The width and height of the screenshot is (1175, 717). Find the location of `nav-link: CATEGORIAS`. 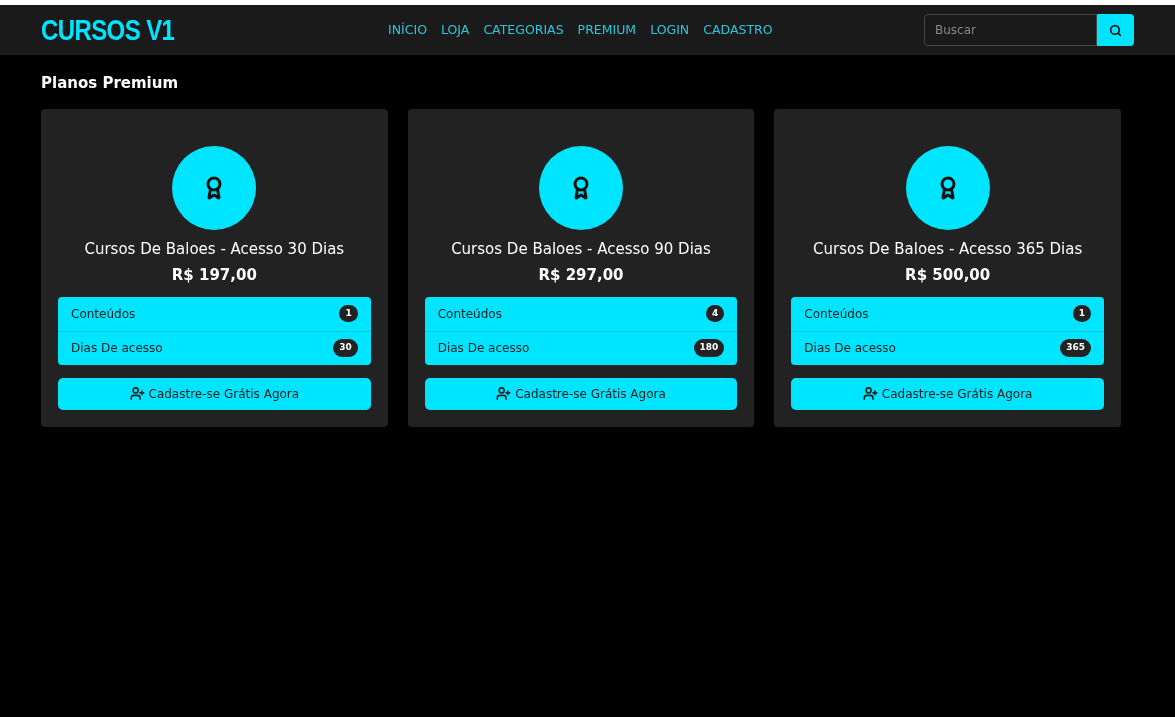

nav-link: CATEGORIAS is located at coordinates (523, 30).